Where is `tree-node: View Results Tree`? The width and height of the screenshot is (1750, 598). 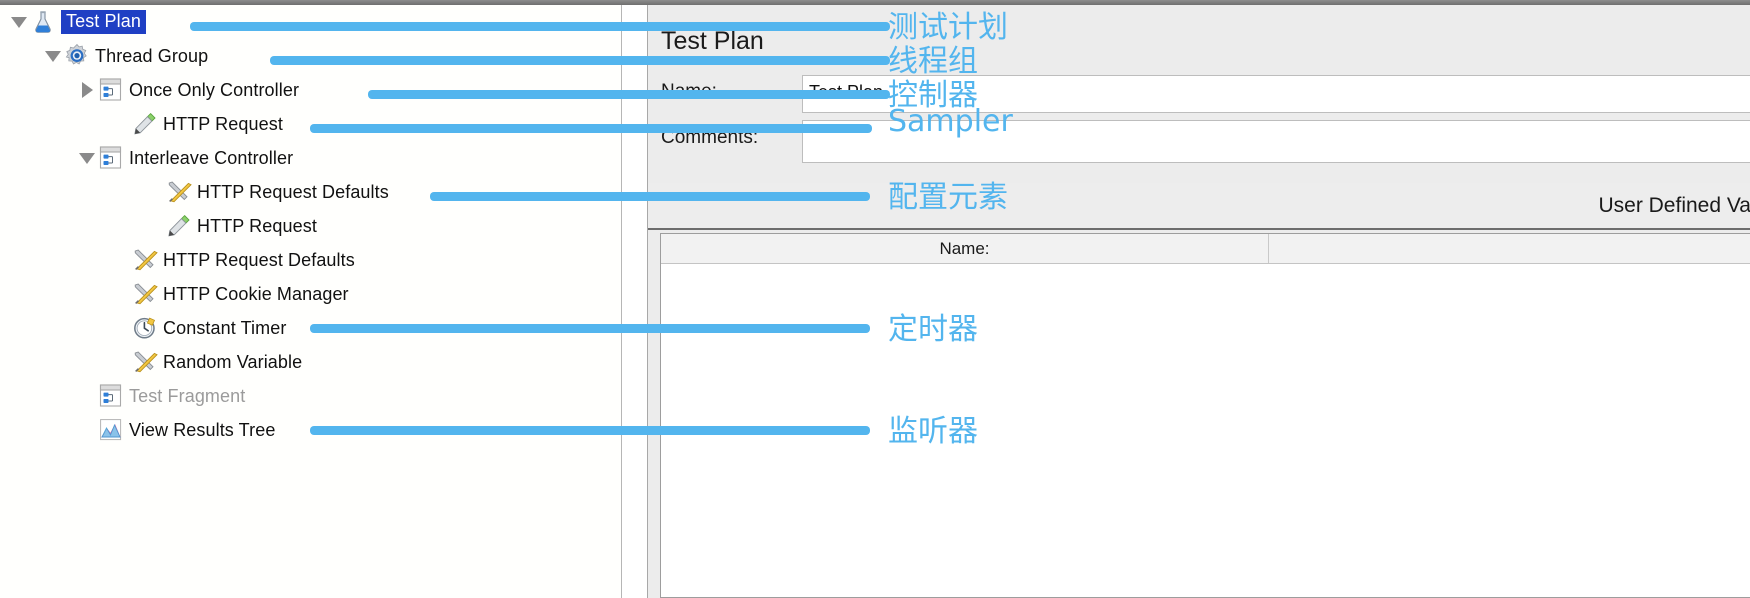 tree-node: View Results Tree is located at coordinates (175, 430).